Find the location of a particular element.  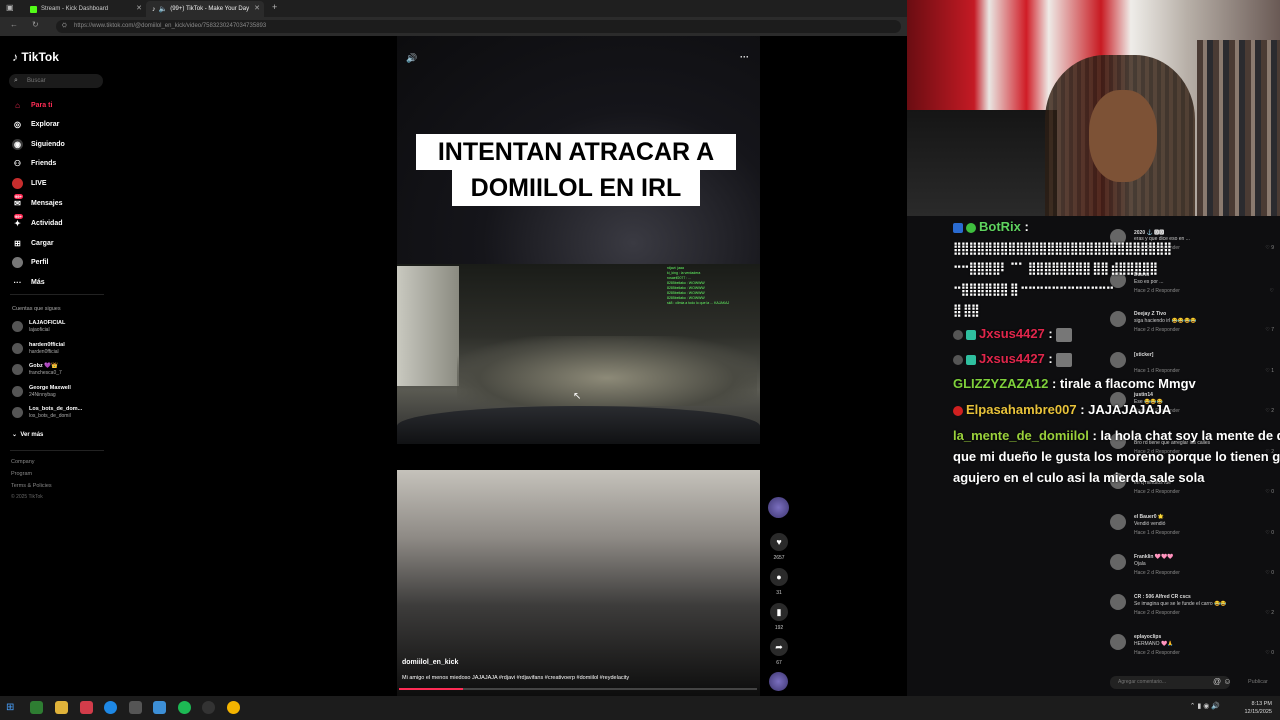

windows-start-icon: ⊞ is located at coordinates (12, 707).